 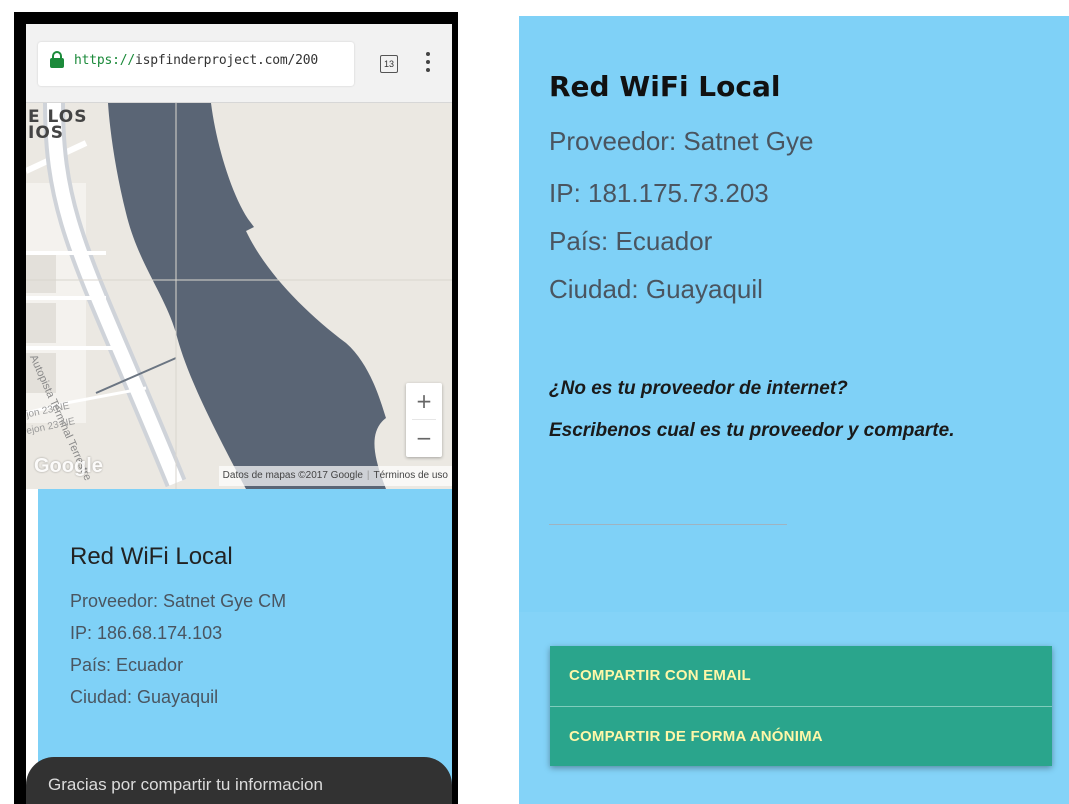 I want to click on browser-toolbar: https://ispfinderproject.com/200 13, so click(x=239, y=63).